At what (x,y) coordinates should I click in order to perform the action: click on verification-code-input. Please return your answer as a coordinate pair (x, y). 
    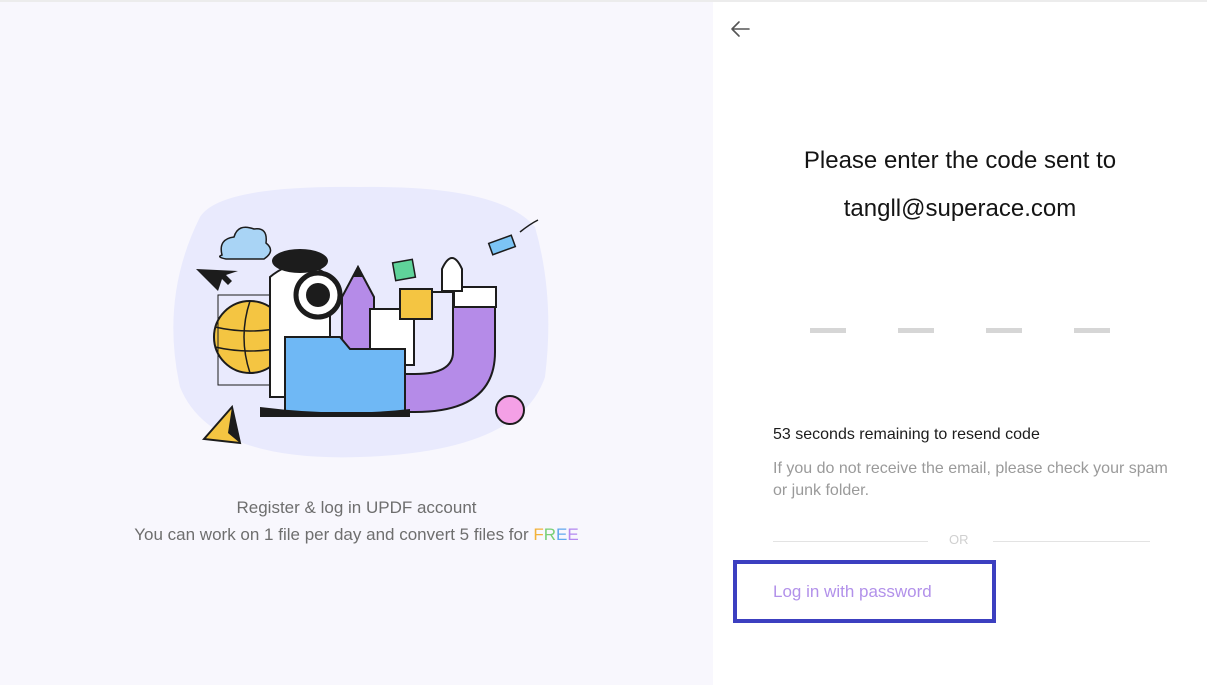
    Looking at the image, I should click on (960, 331).